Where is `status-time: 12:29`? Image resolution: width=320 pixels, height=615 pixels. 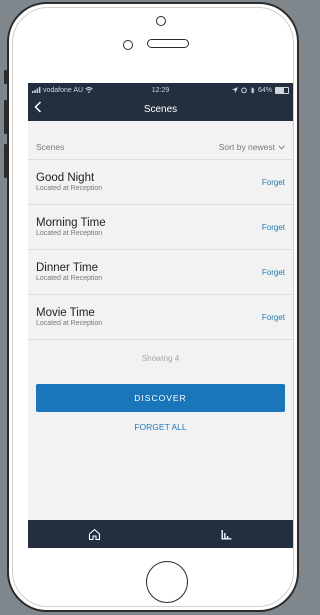
status-time: 12:29 is located at coordinates (160, 90).